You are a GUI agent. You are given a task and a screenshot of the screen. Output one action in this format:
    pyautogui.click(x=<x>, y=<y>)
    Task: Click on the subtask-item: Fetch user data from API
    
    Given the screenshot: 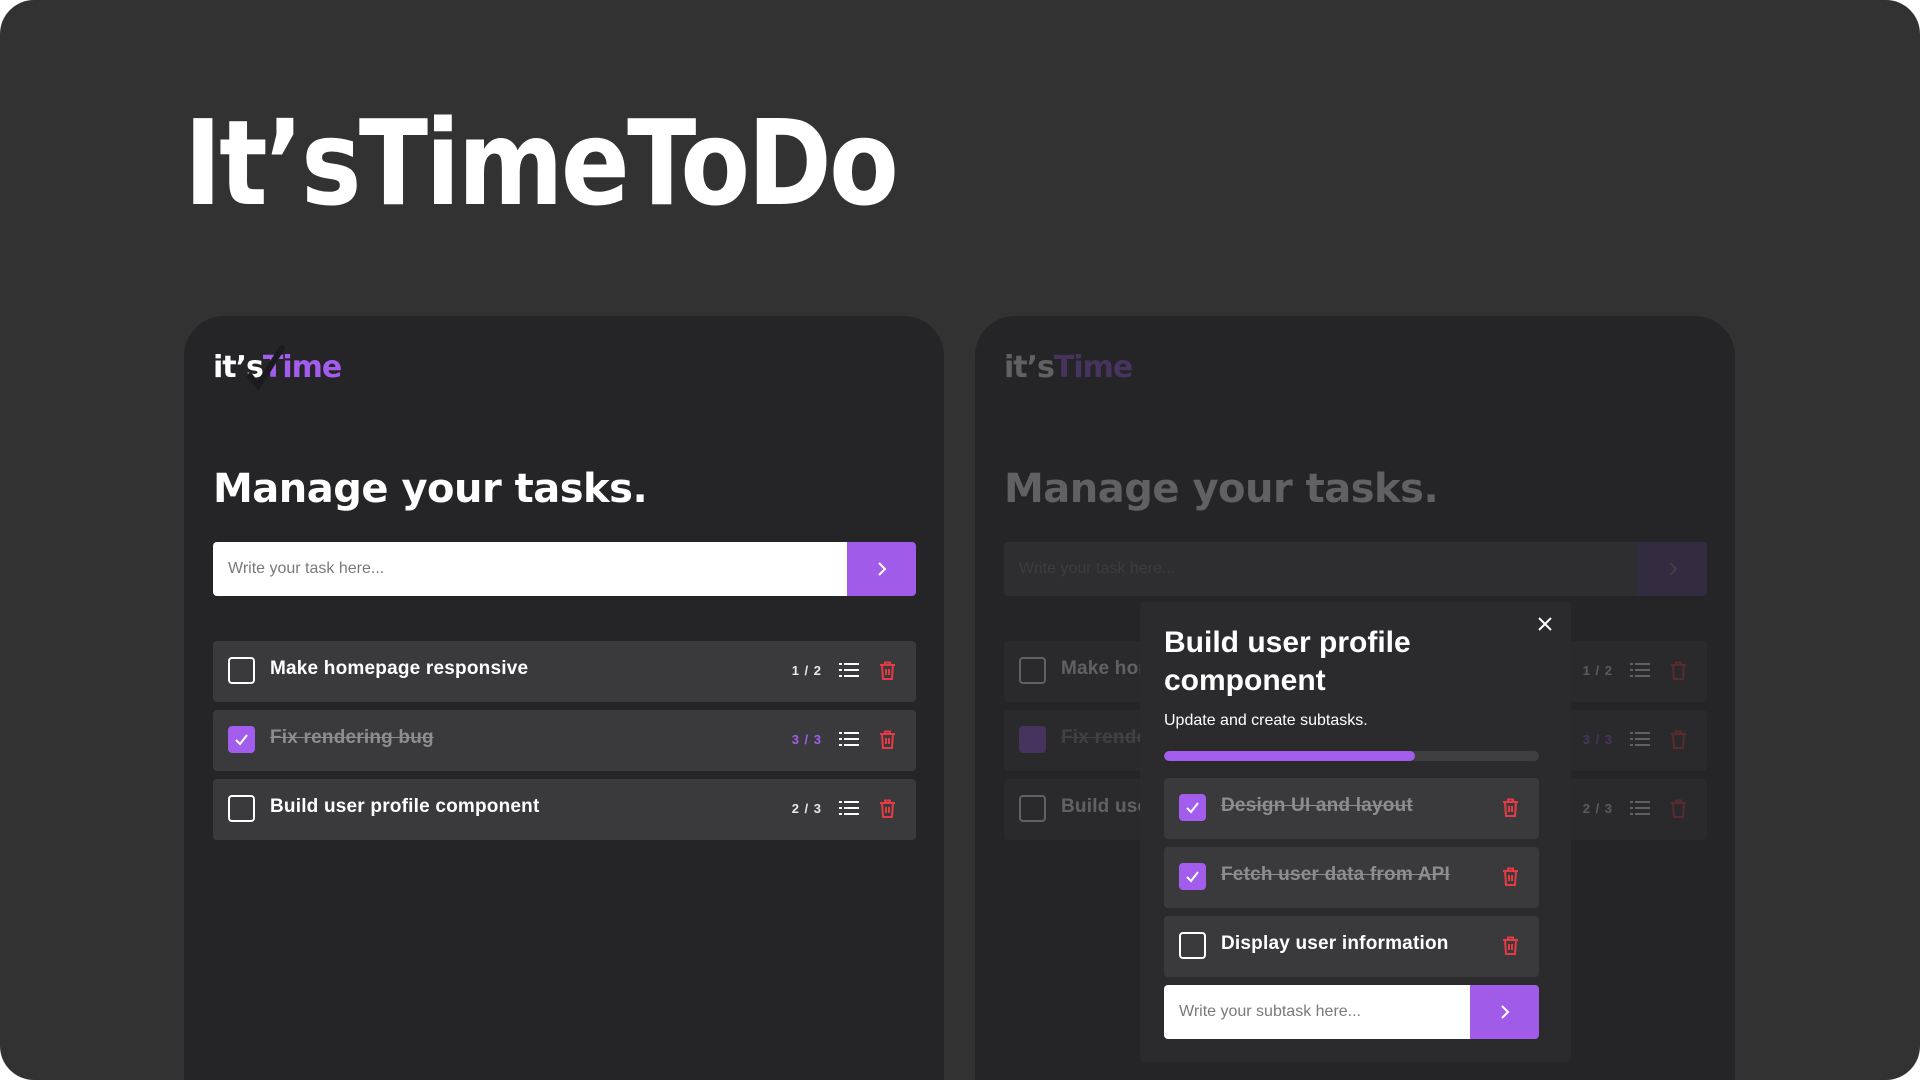 What is the action you would take?
    pyautogui.click(x=1351, y=877)
    